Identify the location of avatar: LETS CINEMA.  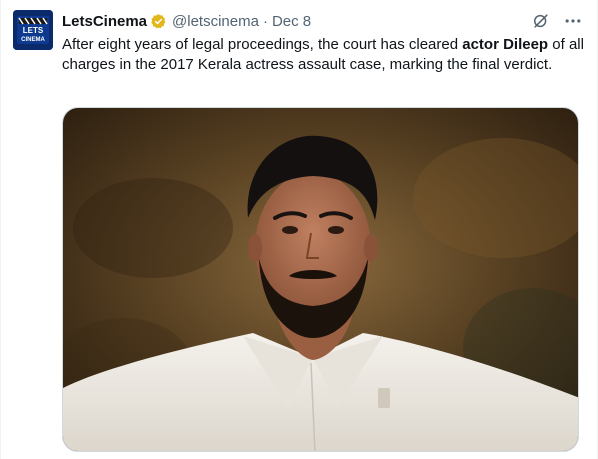
(33, 30).